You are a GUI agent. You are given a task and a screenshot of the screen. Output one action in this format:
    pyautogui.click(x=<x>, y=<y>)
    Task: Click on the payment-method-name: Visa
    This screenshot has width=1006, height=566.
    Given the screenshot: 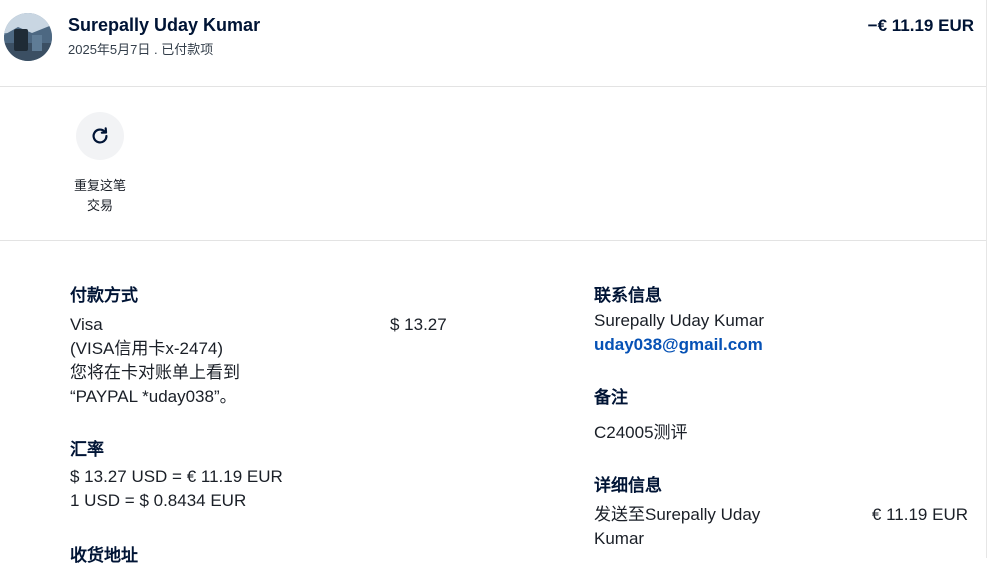 What is the action you would take?
    pyautogui.click(x=86, y=324)
    